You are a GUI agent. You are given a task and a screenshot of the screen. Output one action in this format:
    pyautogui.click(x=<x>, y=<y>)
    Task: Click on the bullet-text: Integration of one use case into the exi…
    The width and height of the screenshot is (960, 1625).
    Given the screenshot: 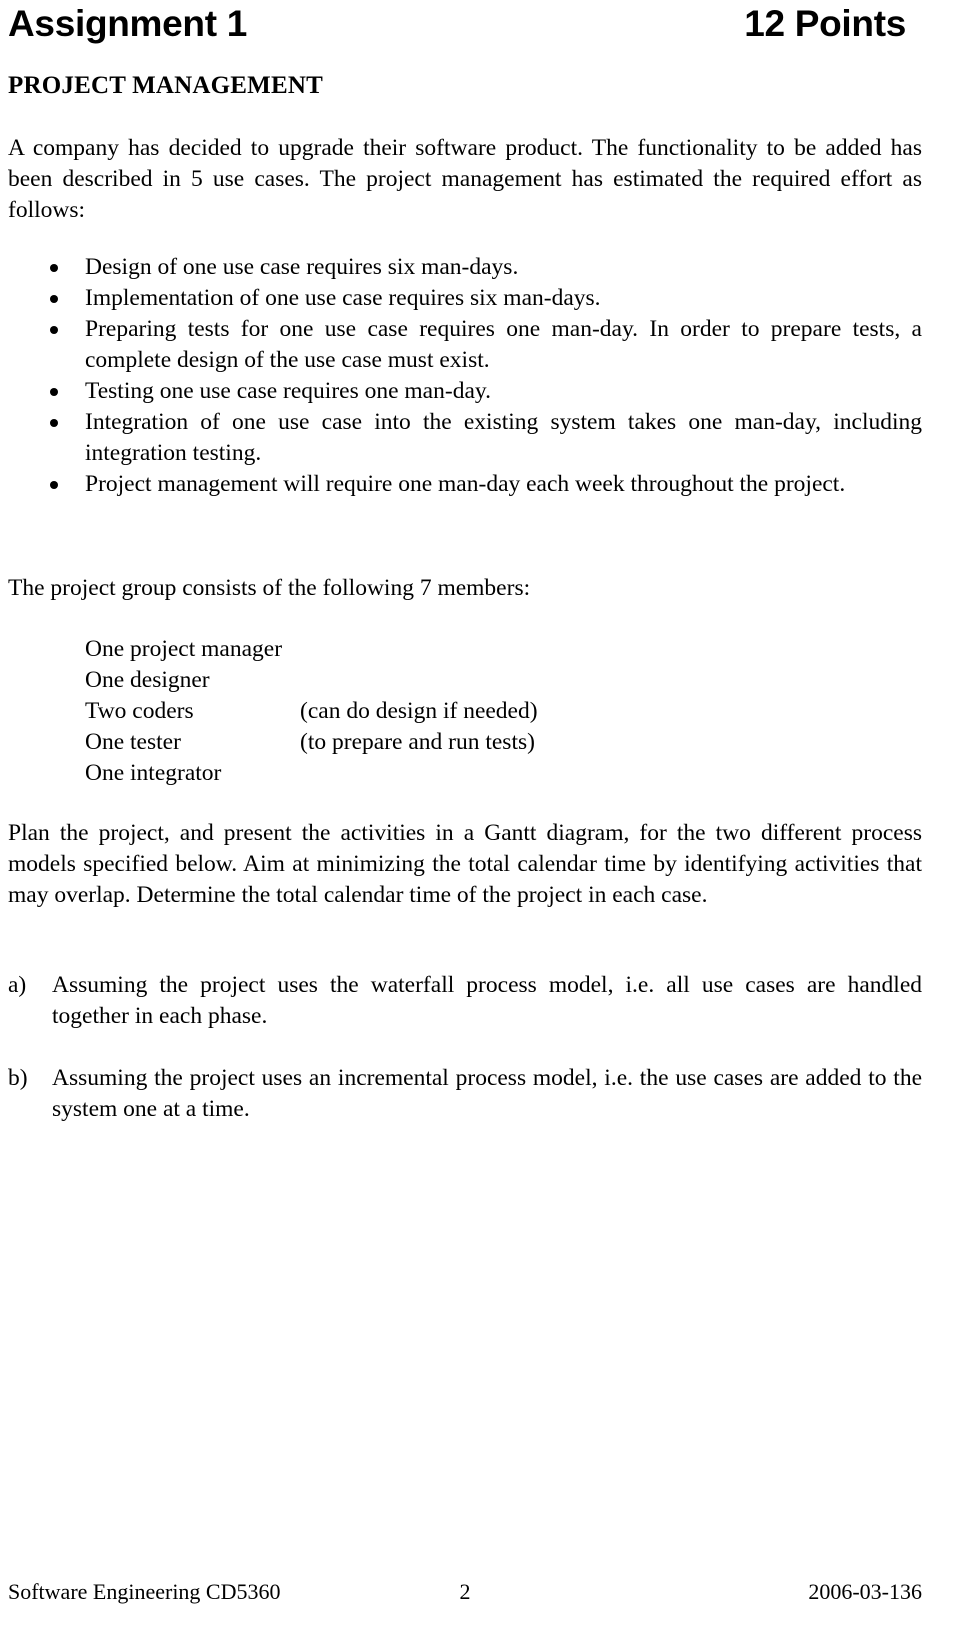 What is the action you would take?
    pyautogui.click(x=503, y=437)
    